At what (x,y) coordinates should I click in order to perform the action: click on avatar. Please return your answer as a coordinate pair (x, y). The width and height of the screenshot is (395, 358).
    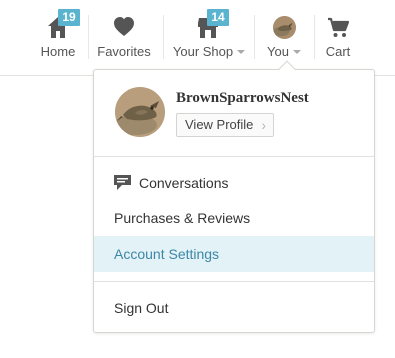
    Looking at the image, I should click on (284, 27).